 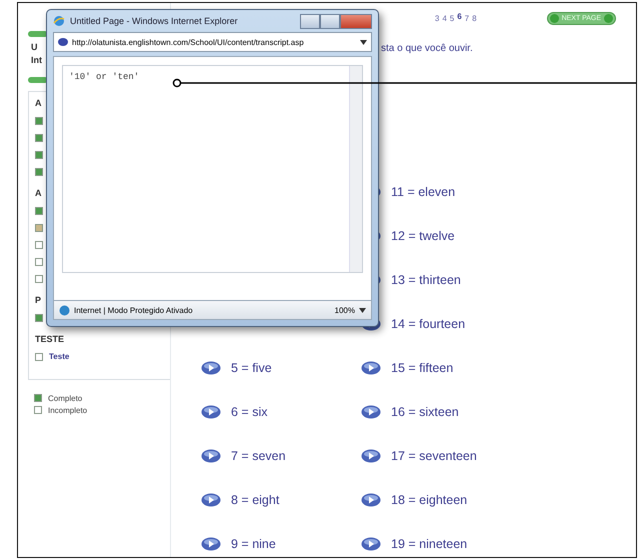 What do you see at coordinates (422, 368) in the screenshot?
I see `number-word: 15 = fifteen` at bounding box center [422, 368].